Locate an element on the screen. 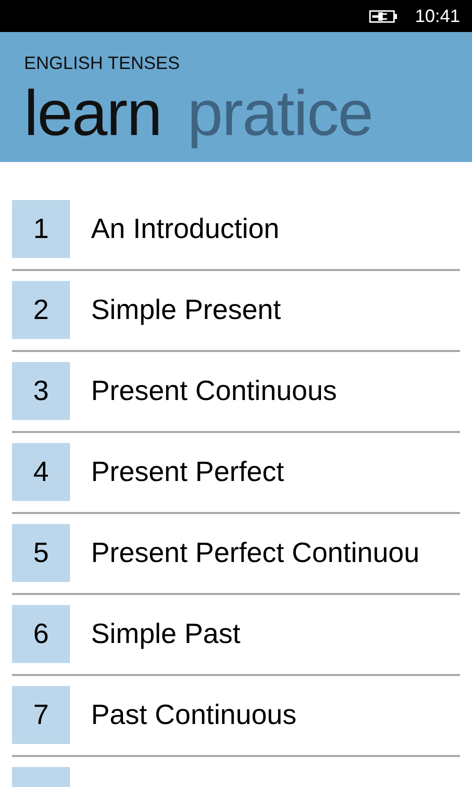 This screenshot has height=787, width=472. app-title: ENGLISH TENSES is located at coordinates (102, 63).